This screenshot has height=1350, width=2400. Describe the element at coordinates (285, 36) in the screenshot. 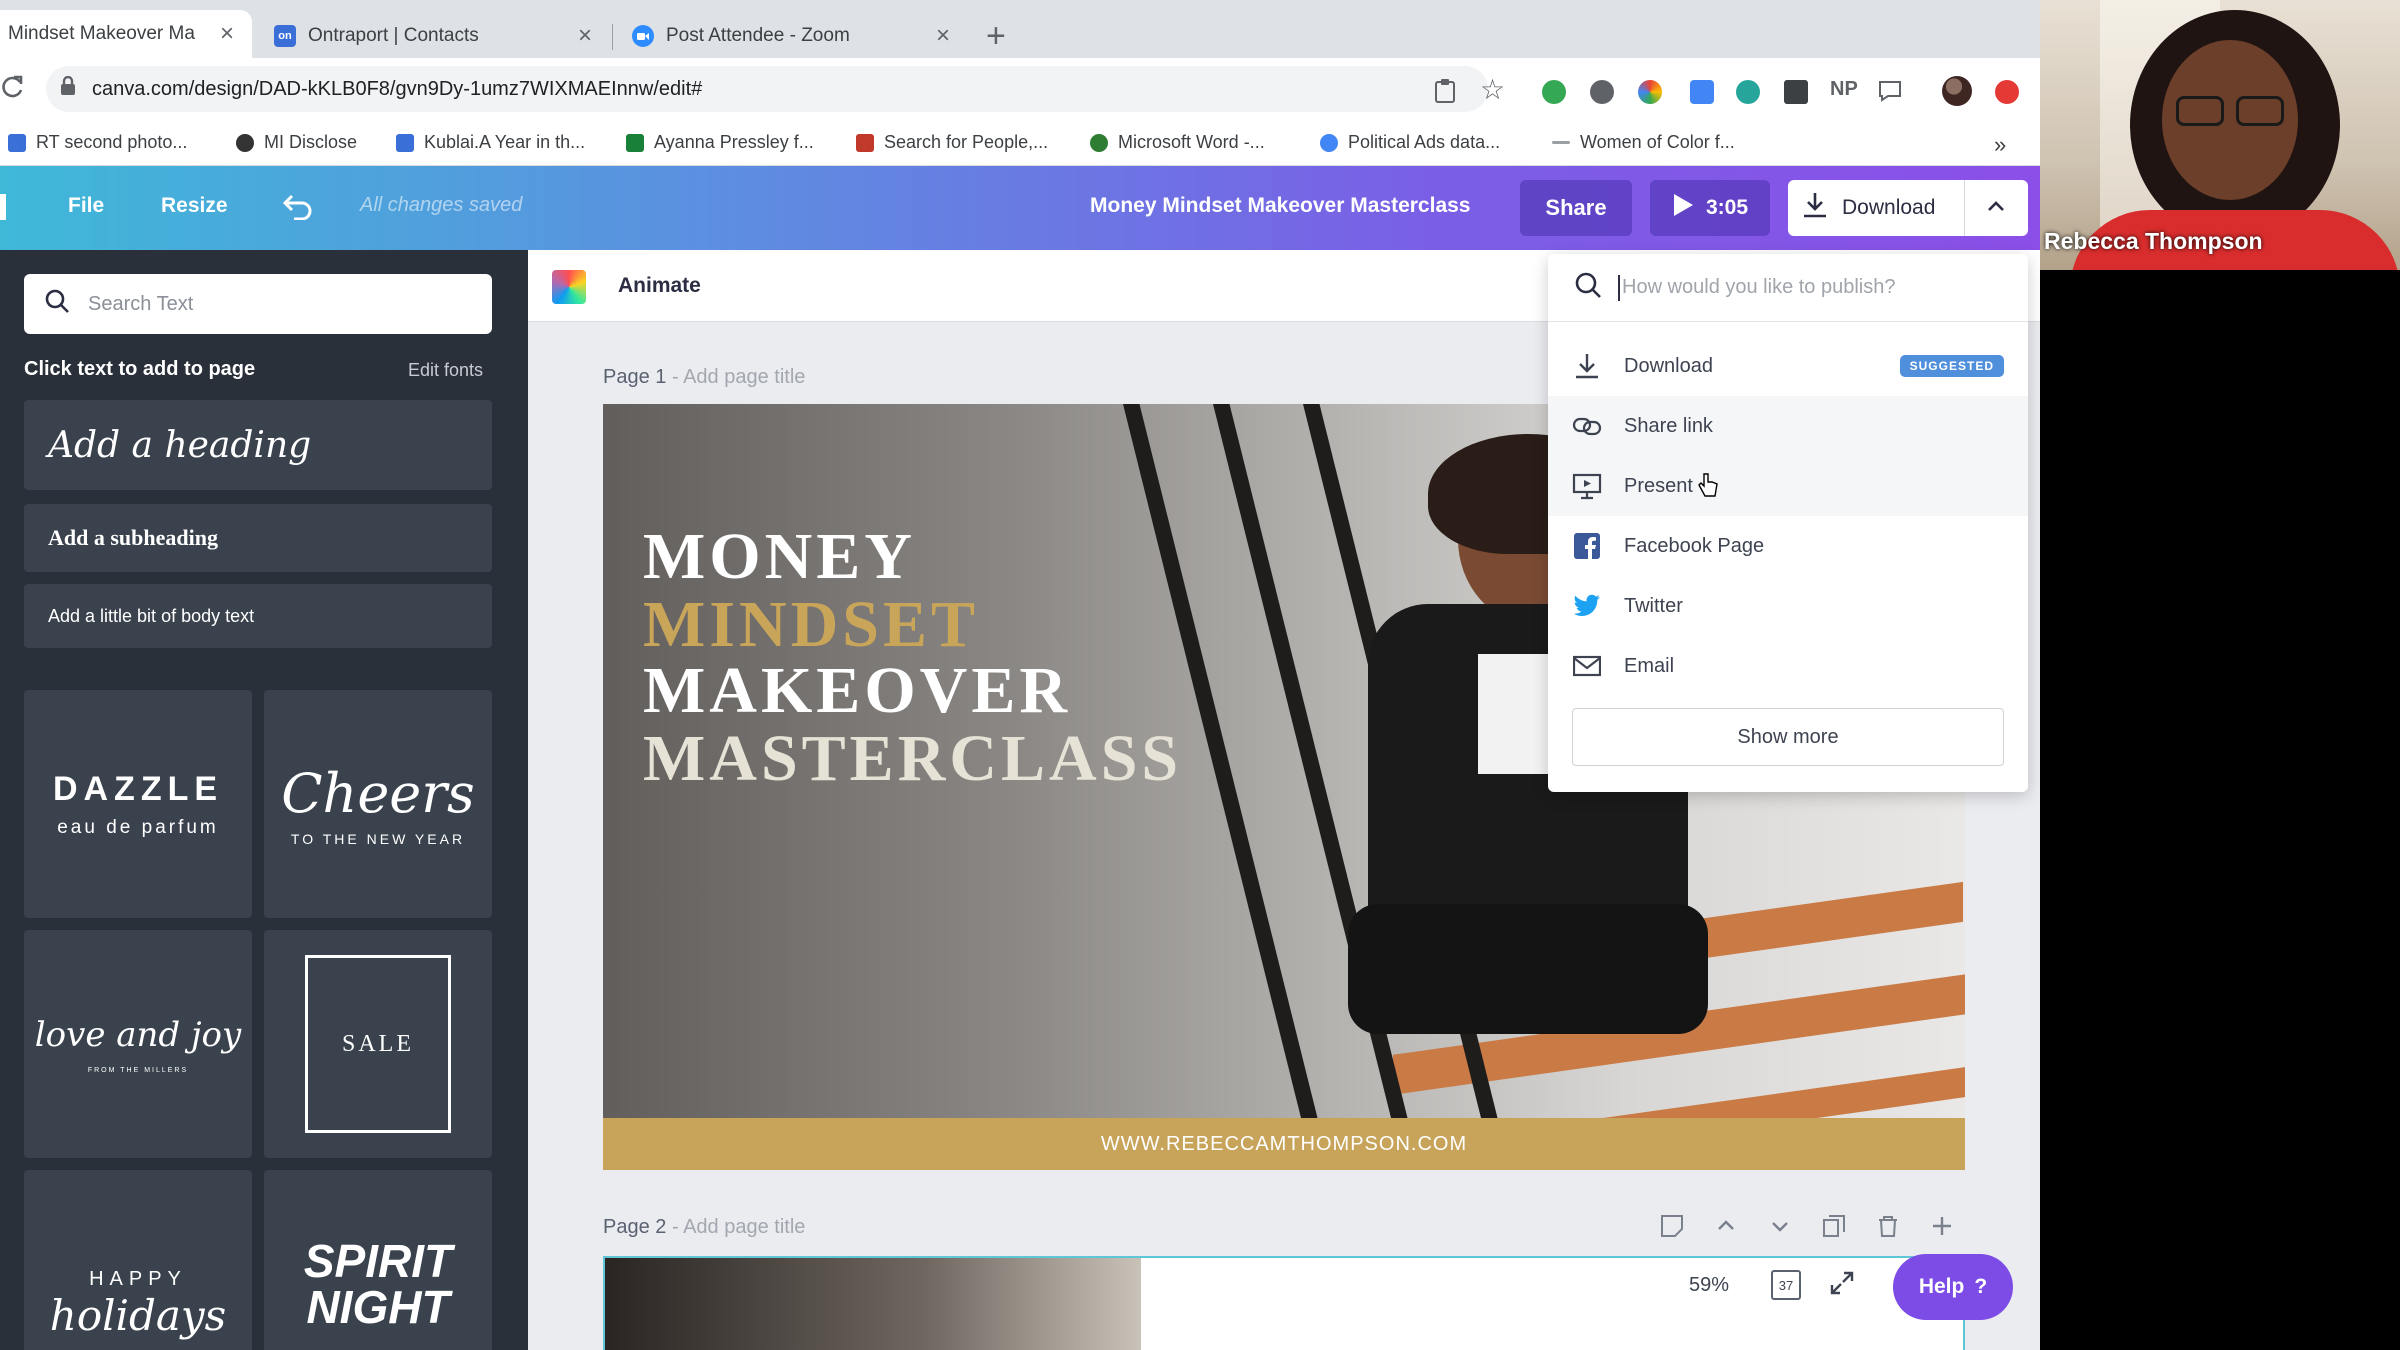

I see `ontraport-favicon-icon: on` at that location.